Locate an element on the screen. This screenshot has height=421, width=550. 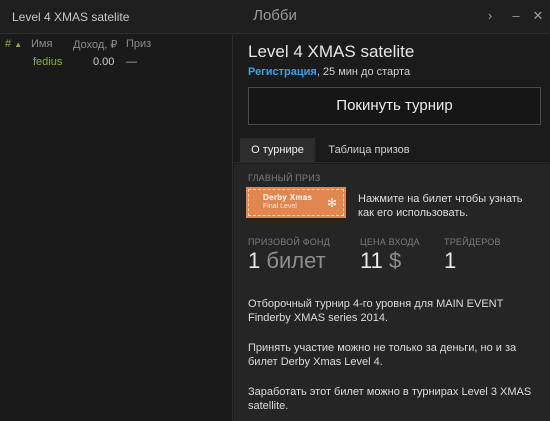
traders-number: 1 is located at coordinates (450, 260).